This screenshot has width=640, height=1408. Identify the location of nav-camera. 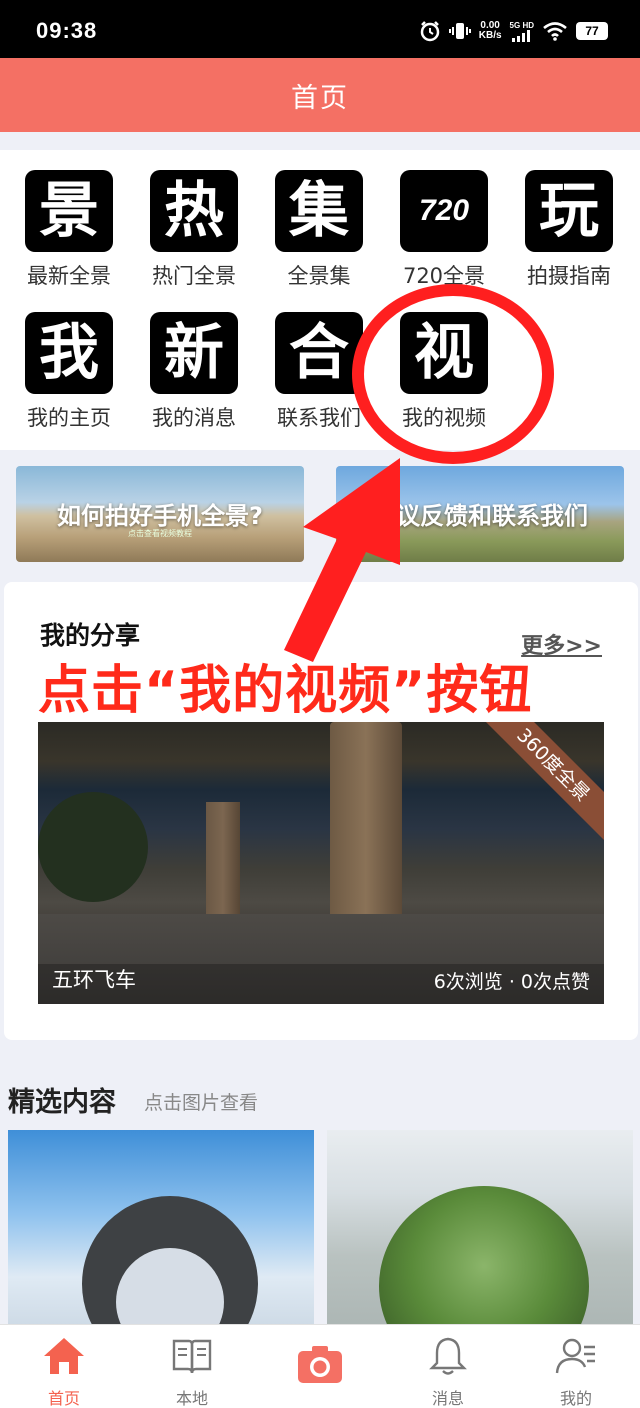
(320, 1366).